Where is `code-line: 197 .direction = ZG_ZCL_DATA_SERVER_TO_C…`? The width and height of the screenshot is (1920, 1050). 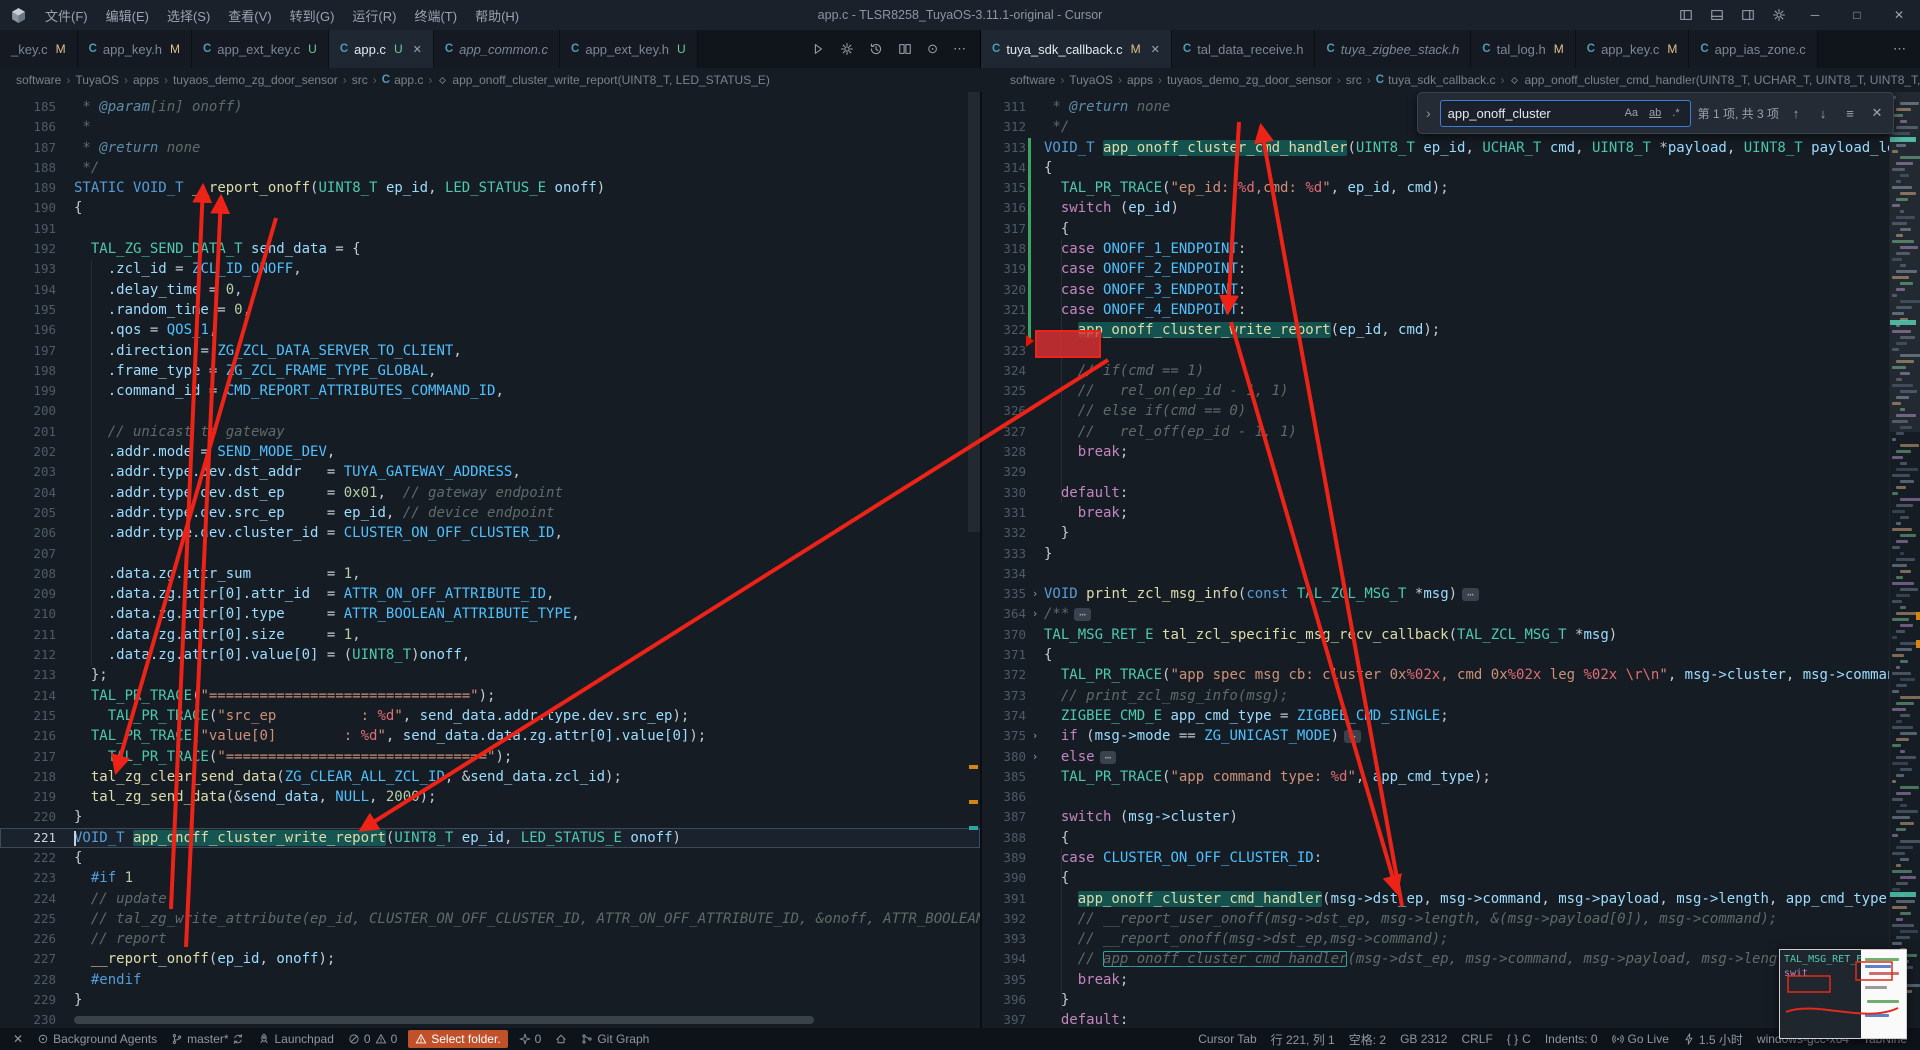
code-line: 197 .direction = ZG_ZCL_DATA_SERVER_TO_C… is located at coordinates (490, 351).